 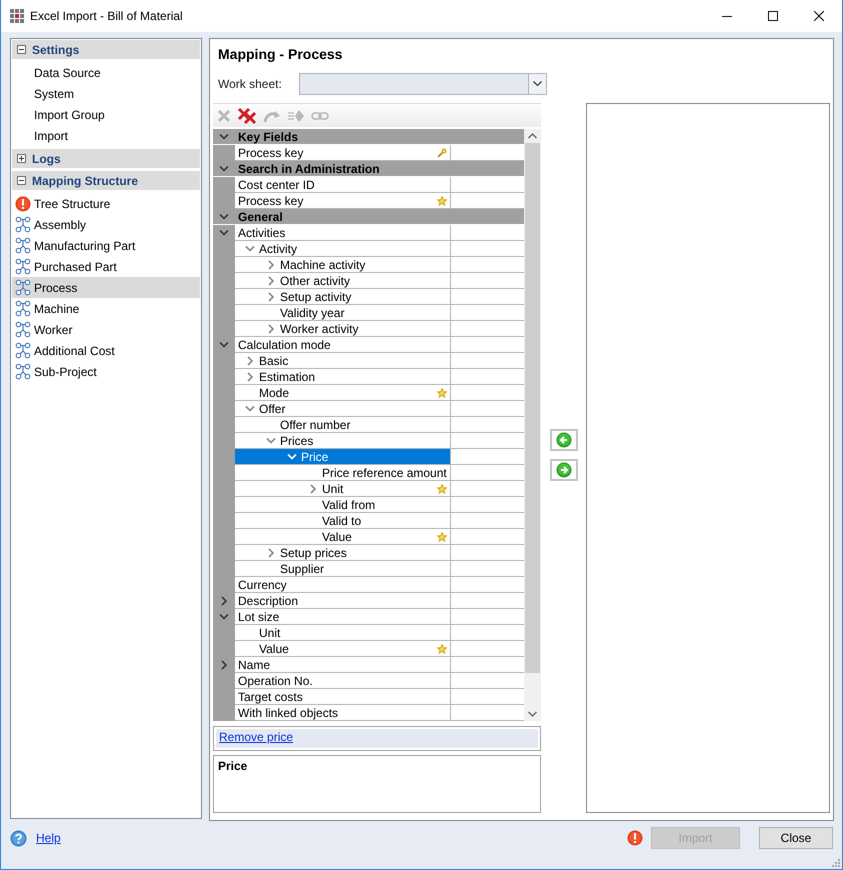 What do you see at coordinates (106, 350) in the screenshot?
I see `sidebar-item: Additional Cost` at bounding box center [106, 350].